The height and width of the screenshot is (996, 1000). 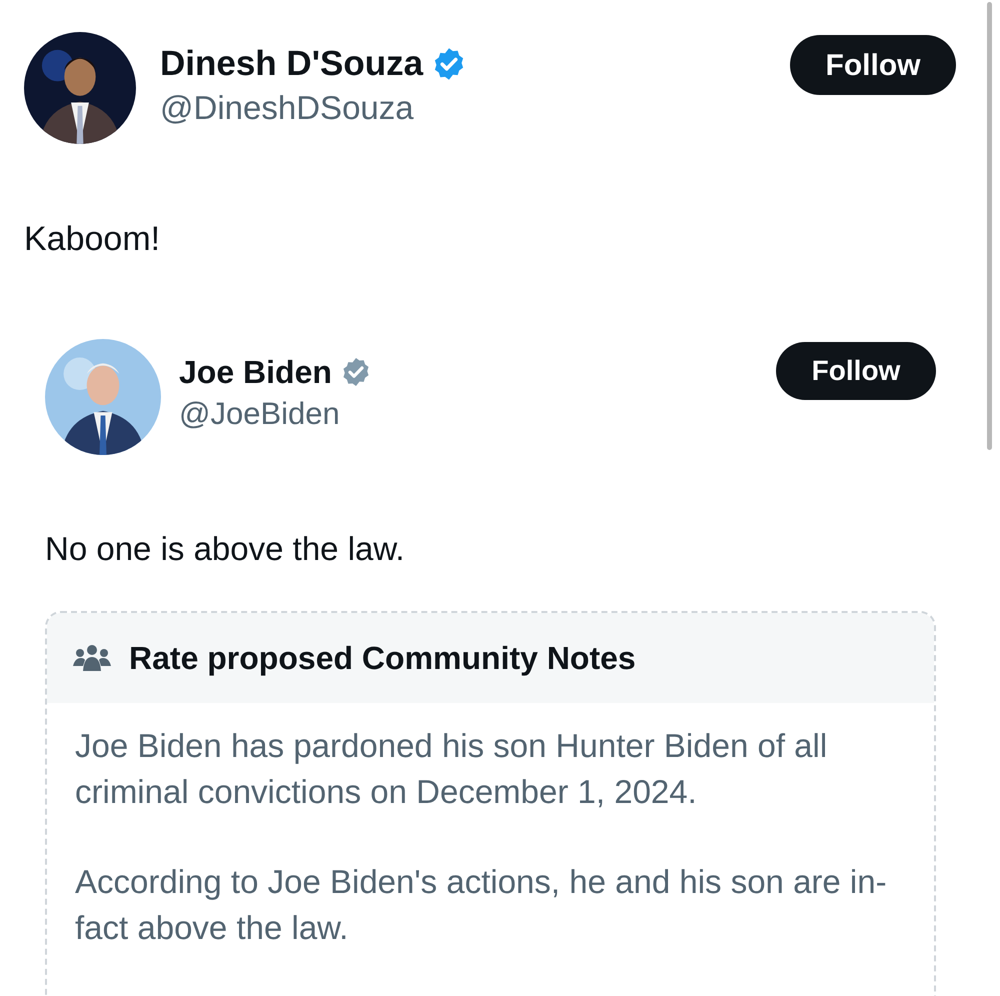 I want to click on post-text: Kaboom!, so click(x=93, y=239).